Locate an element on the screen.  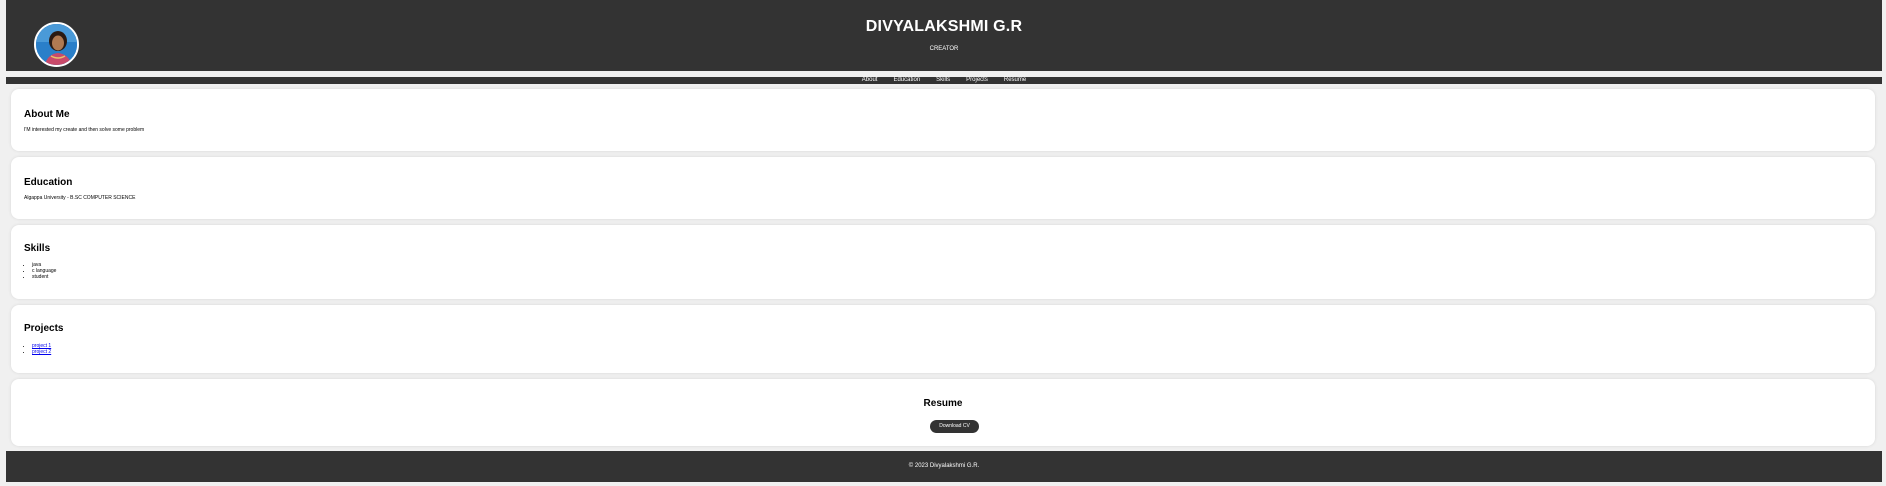
nav-link-about: About is located at coordinates (870, 80).